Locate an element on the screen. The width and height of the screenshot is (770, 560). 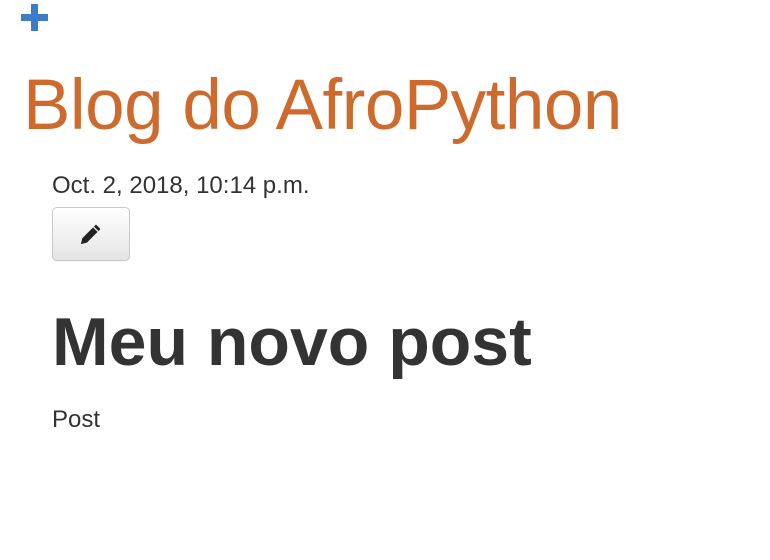
plus-icon is located at coordinates (34, 17).